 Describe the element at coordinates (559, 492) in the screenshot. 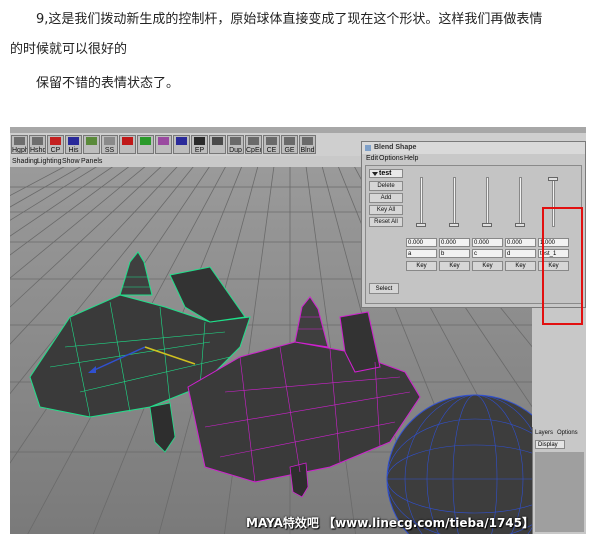

I see `layer-list` at that location.